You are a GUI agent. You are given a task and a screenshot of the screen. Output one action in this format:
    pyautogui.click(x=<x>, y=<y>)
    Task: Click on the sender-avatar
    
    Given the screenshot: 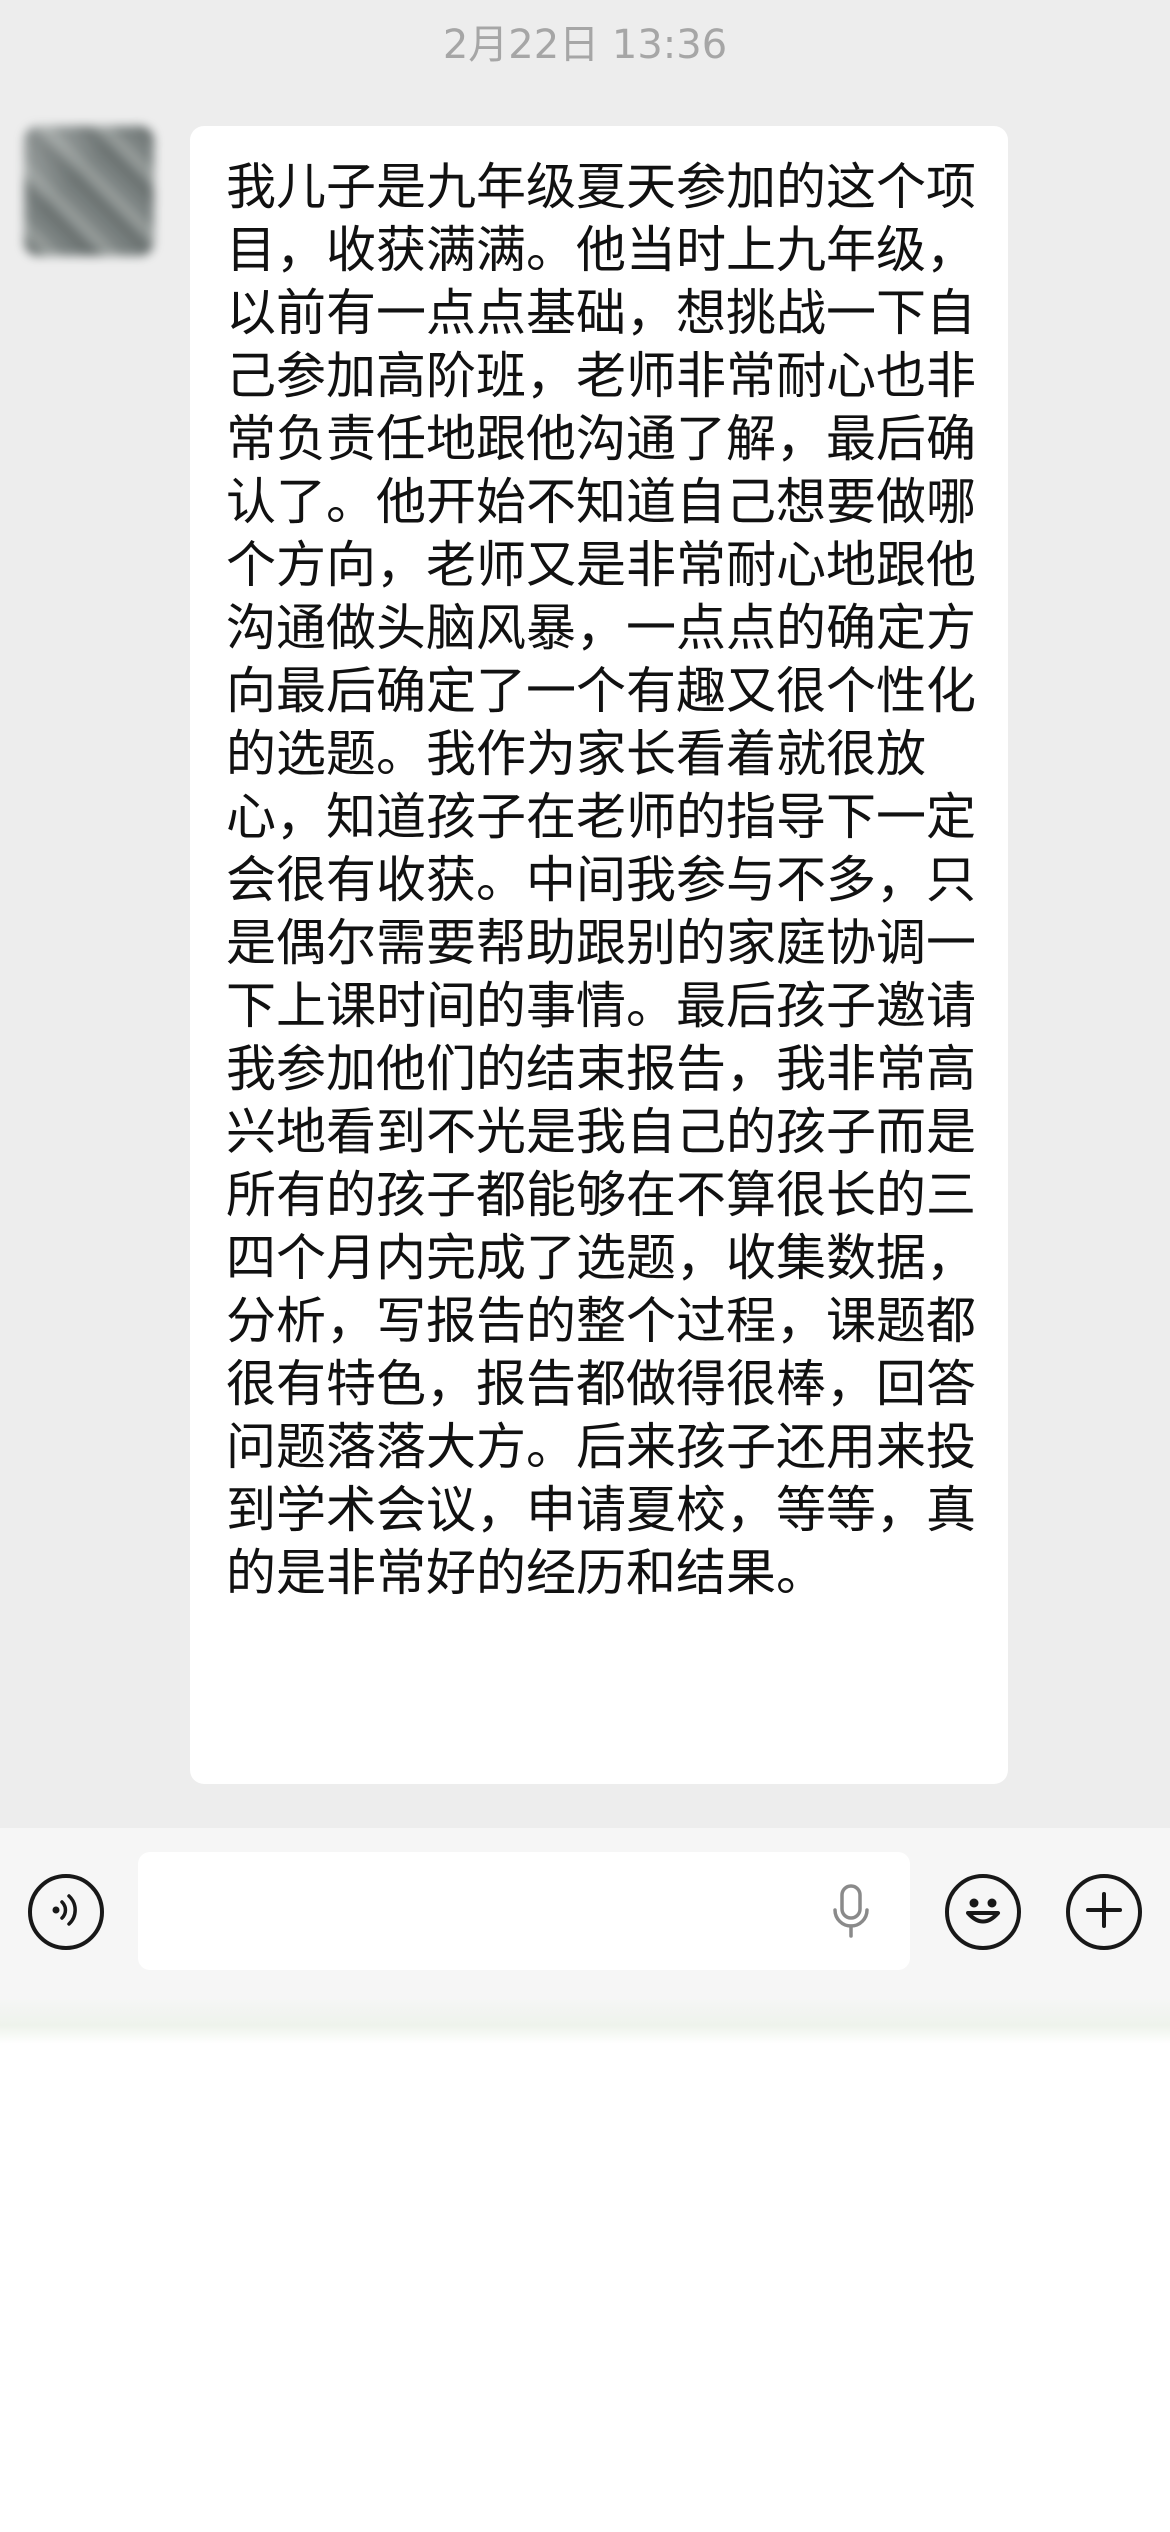 What is the action you would take?
    pyautogui.click(x=89, y=191)
    